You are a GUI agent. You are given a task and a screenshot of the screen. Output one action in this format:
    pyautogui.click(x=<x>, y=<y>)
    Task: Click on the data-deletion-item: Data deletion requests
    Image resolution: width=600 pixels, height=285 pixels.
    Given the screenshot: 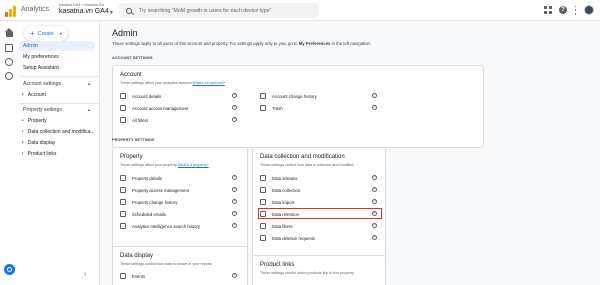 What is the action you would take?
    pyautogui.click(x=287, y=238)
    